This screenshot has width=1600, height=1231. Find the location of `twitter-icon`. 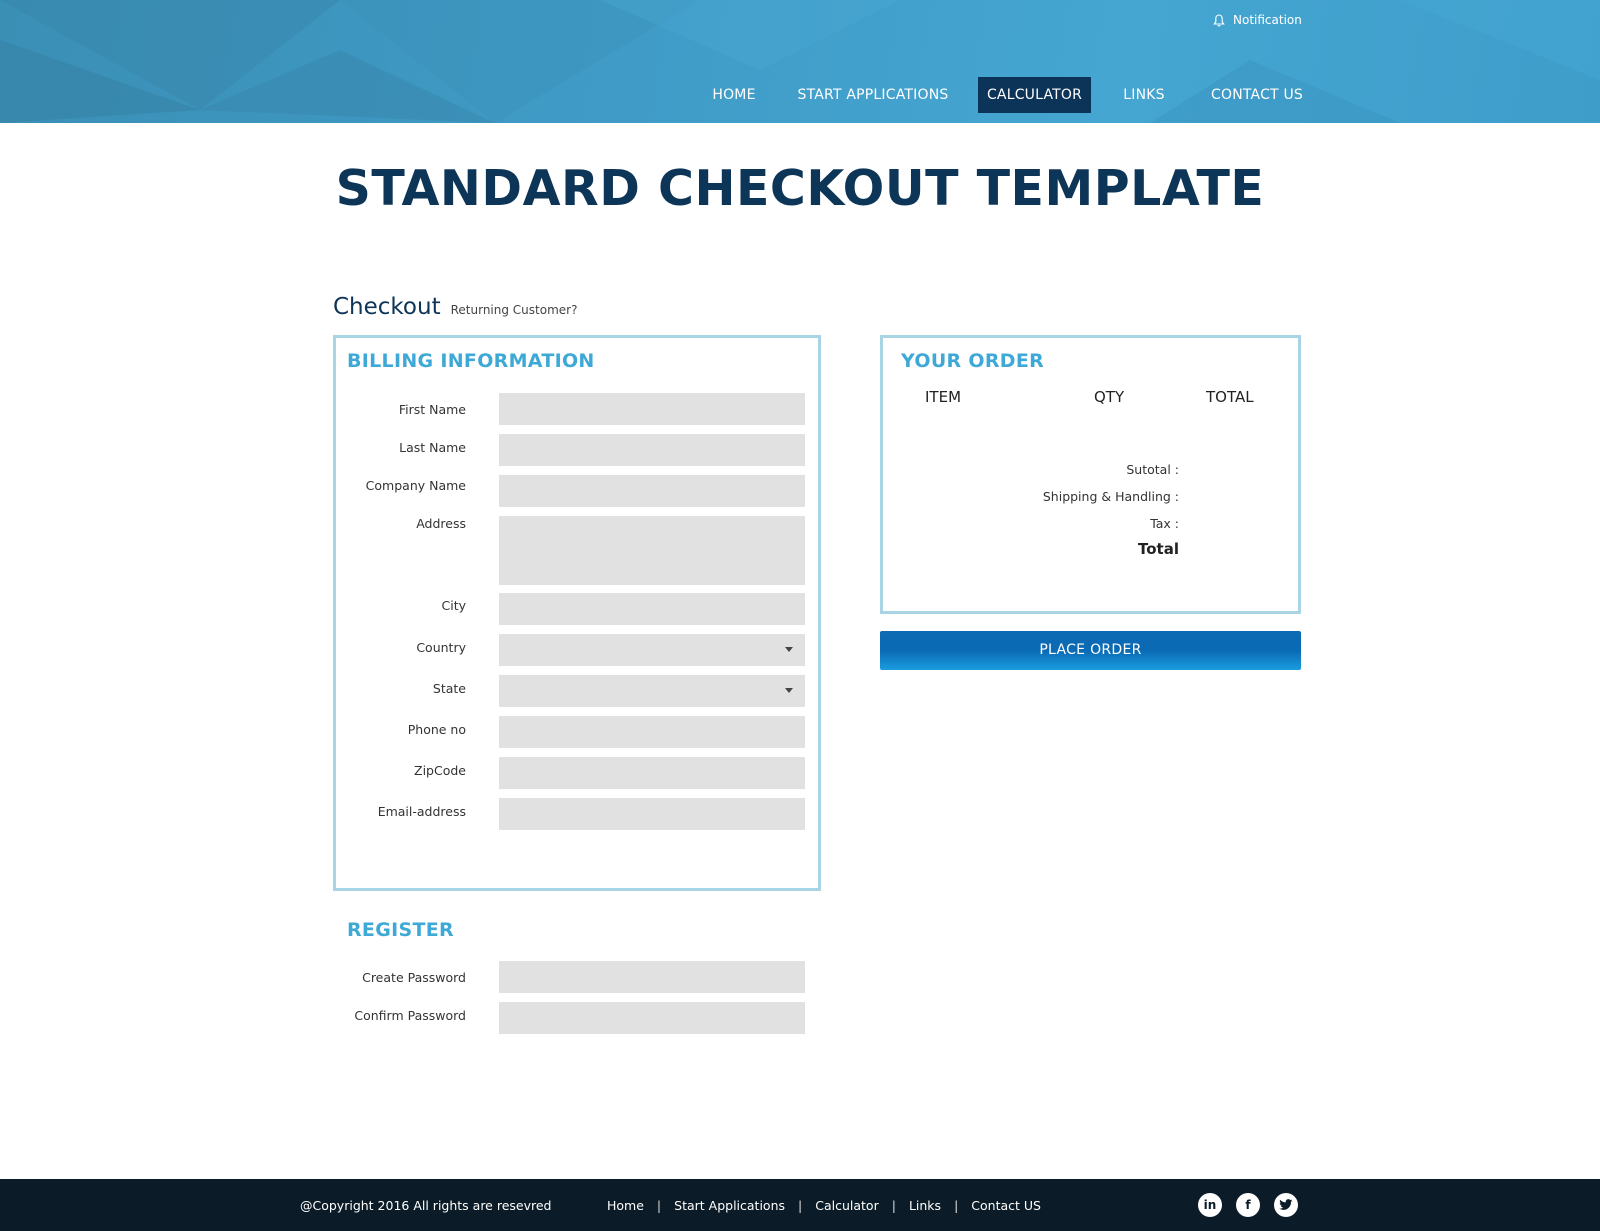

twitter-icon is located at coordinates (1286, 1205).